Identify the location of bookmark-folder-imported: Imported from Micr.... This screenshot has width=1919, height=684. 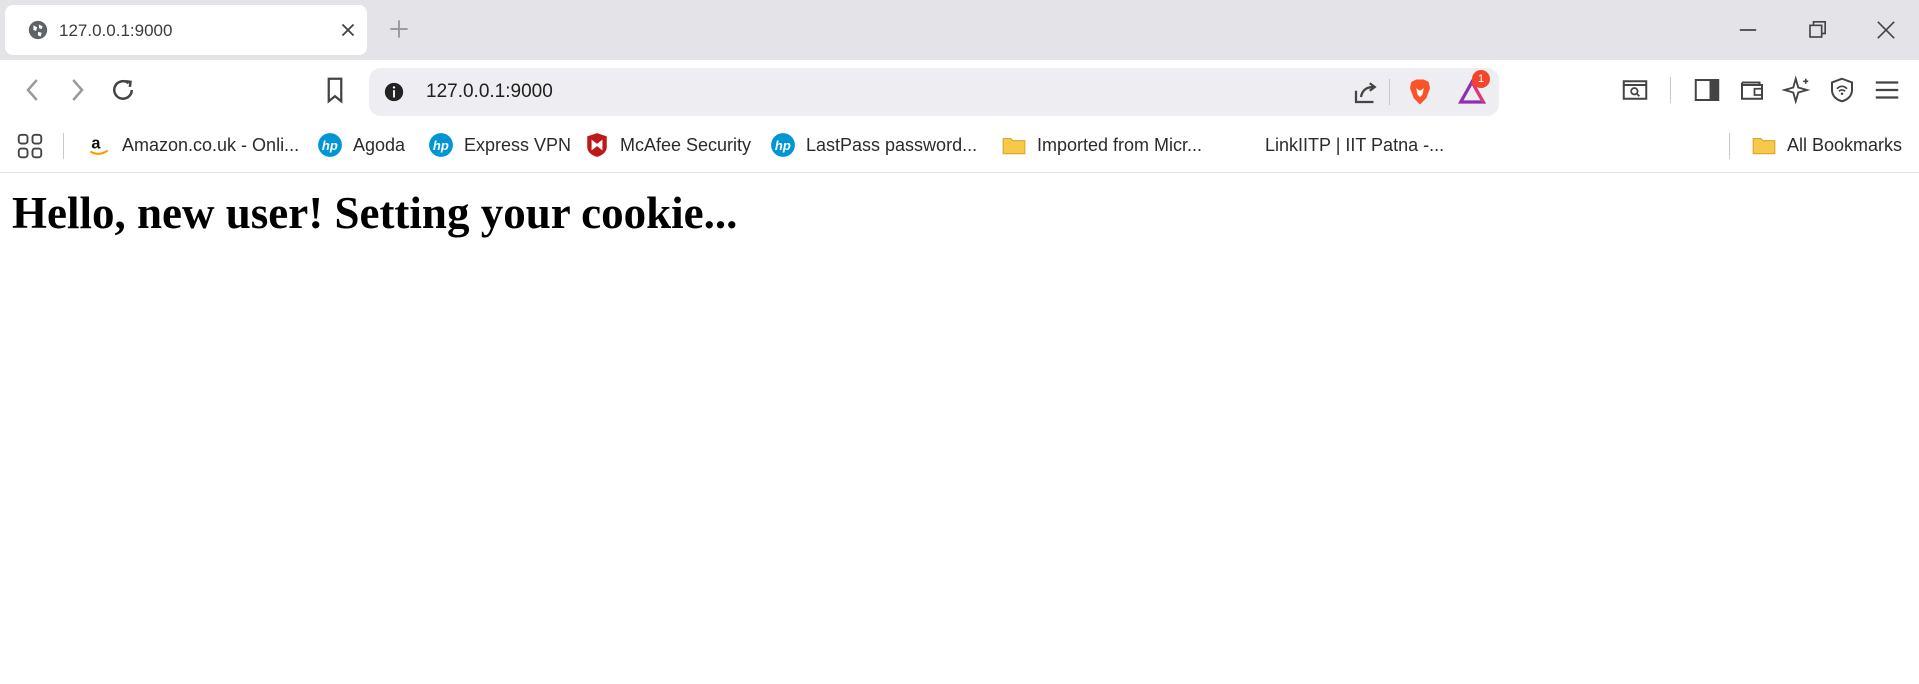
(1101, 145).